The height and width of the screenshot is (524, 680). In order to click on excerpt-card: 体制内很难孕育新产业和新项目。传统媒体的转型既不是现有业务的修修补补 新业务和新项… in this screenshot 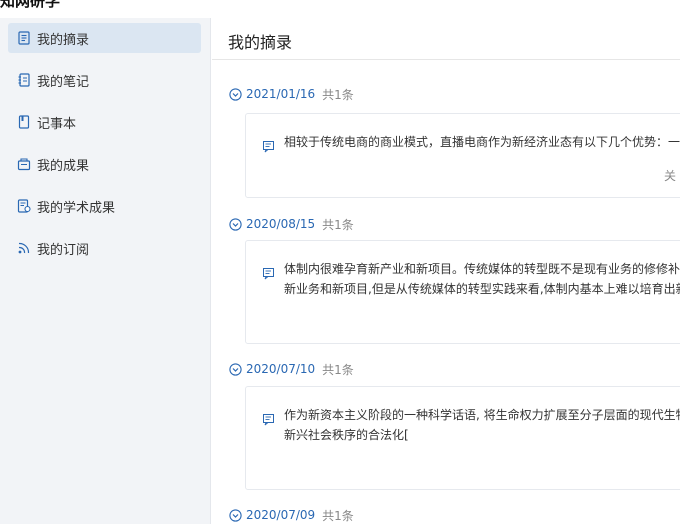, I will do `click(462, 292)`.